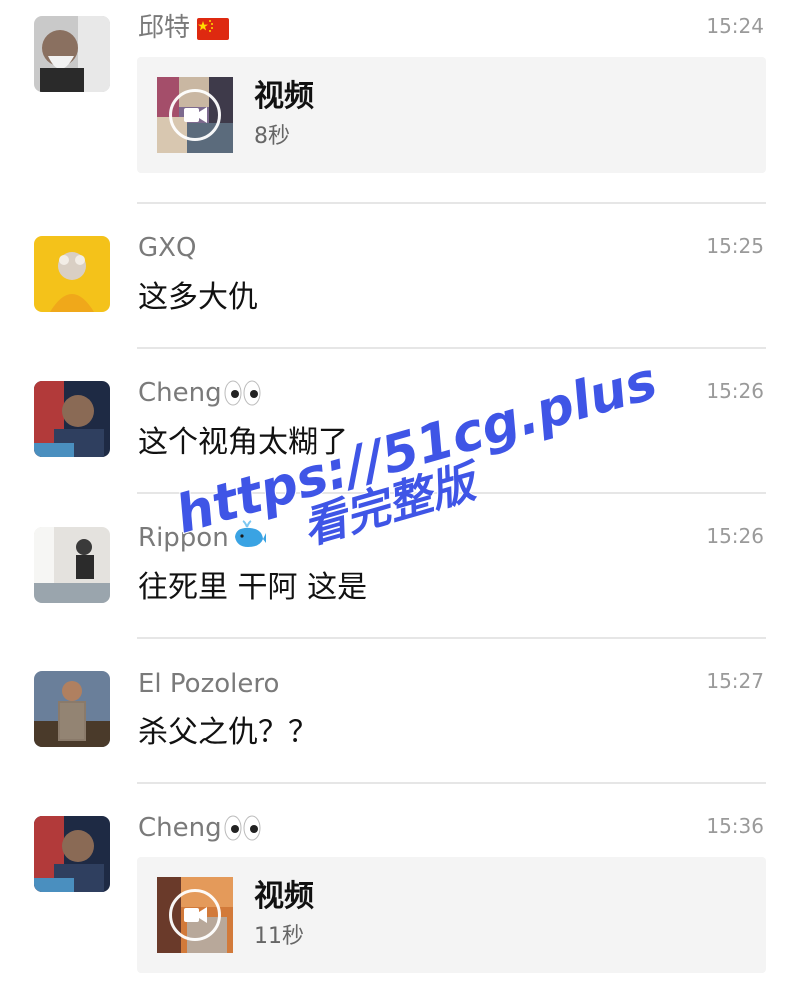 The height and width of the screenshot is (995, 800). What do you see at coordinates (451, 115) in the screenshot?
I see `video-card: 视频 8秒` at bounding box center [451, 115].